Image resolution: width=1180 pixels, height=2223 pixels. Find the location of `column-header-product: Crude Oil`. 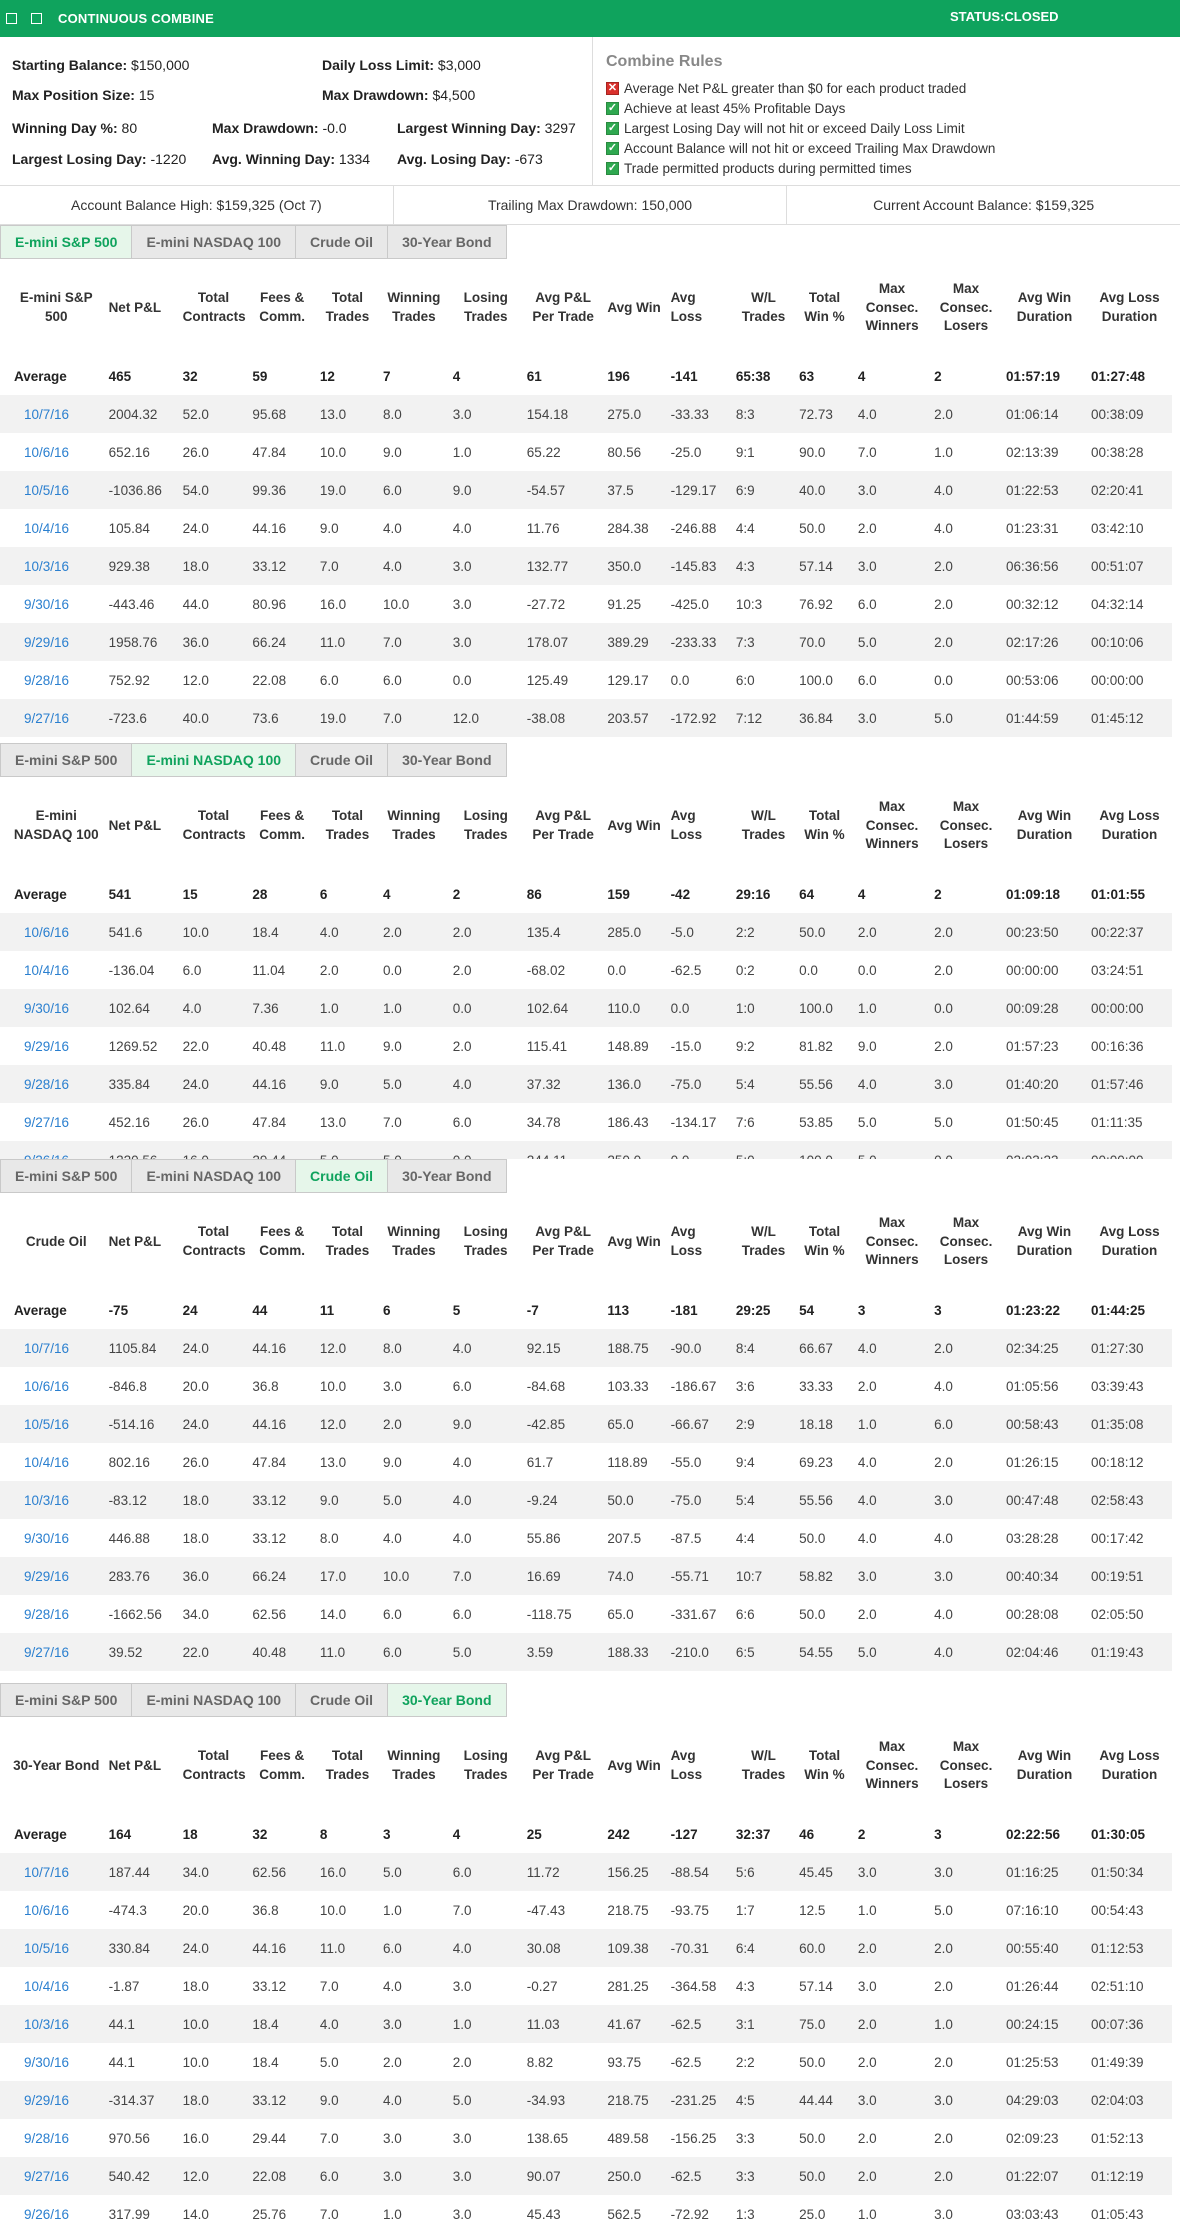

column-header-product: Crude Oil is located at coordinates (52, 1242).